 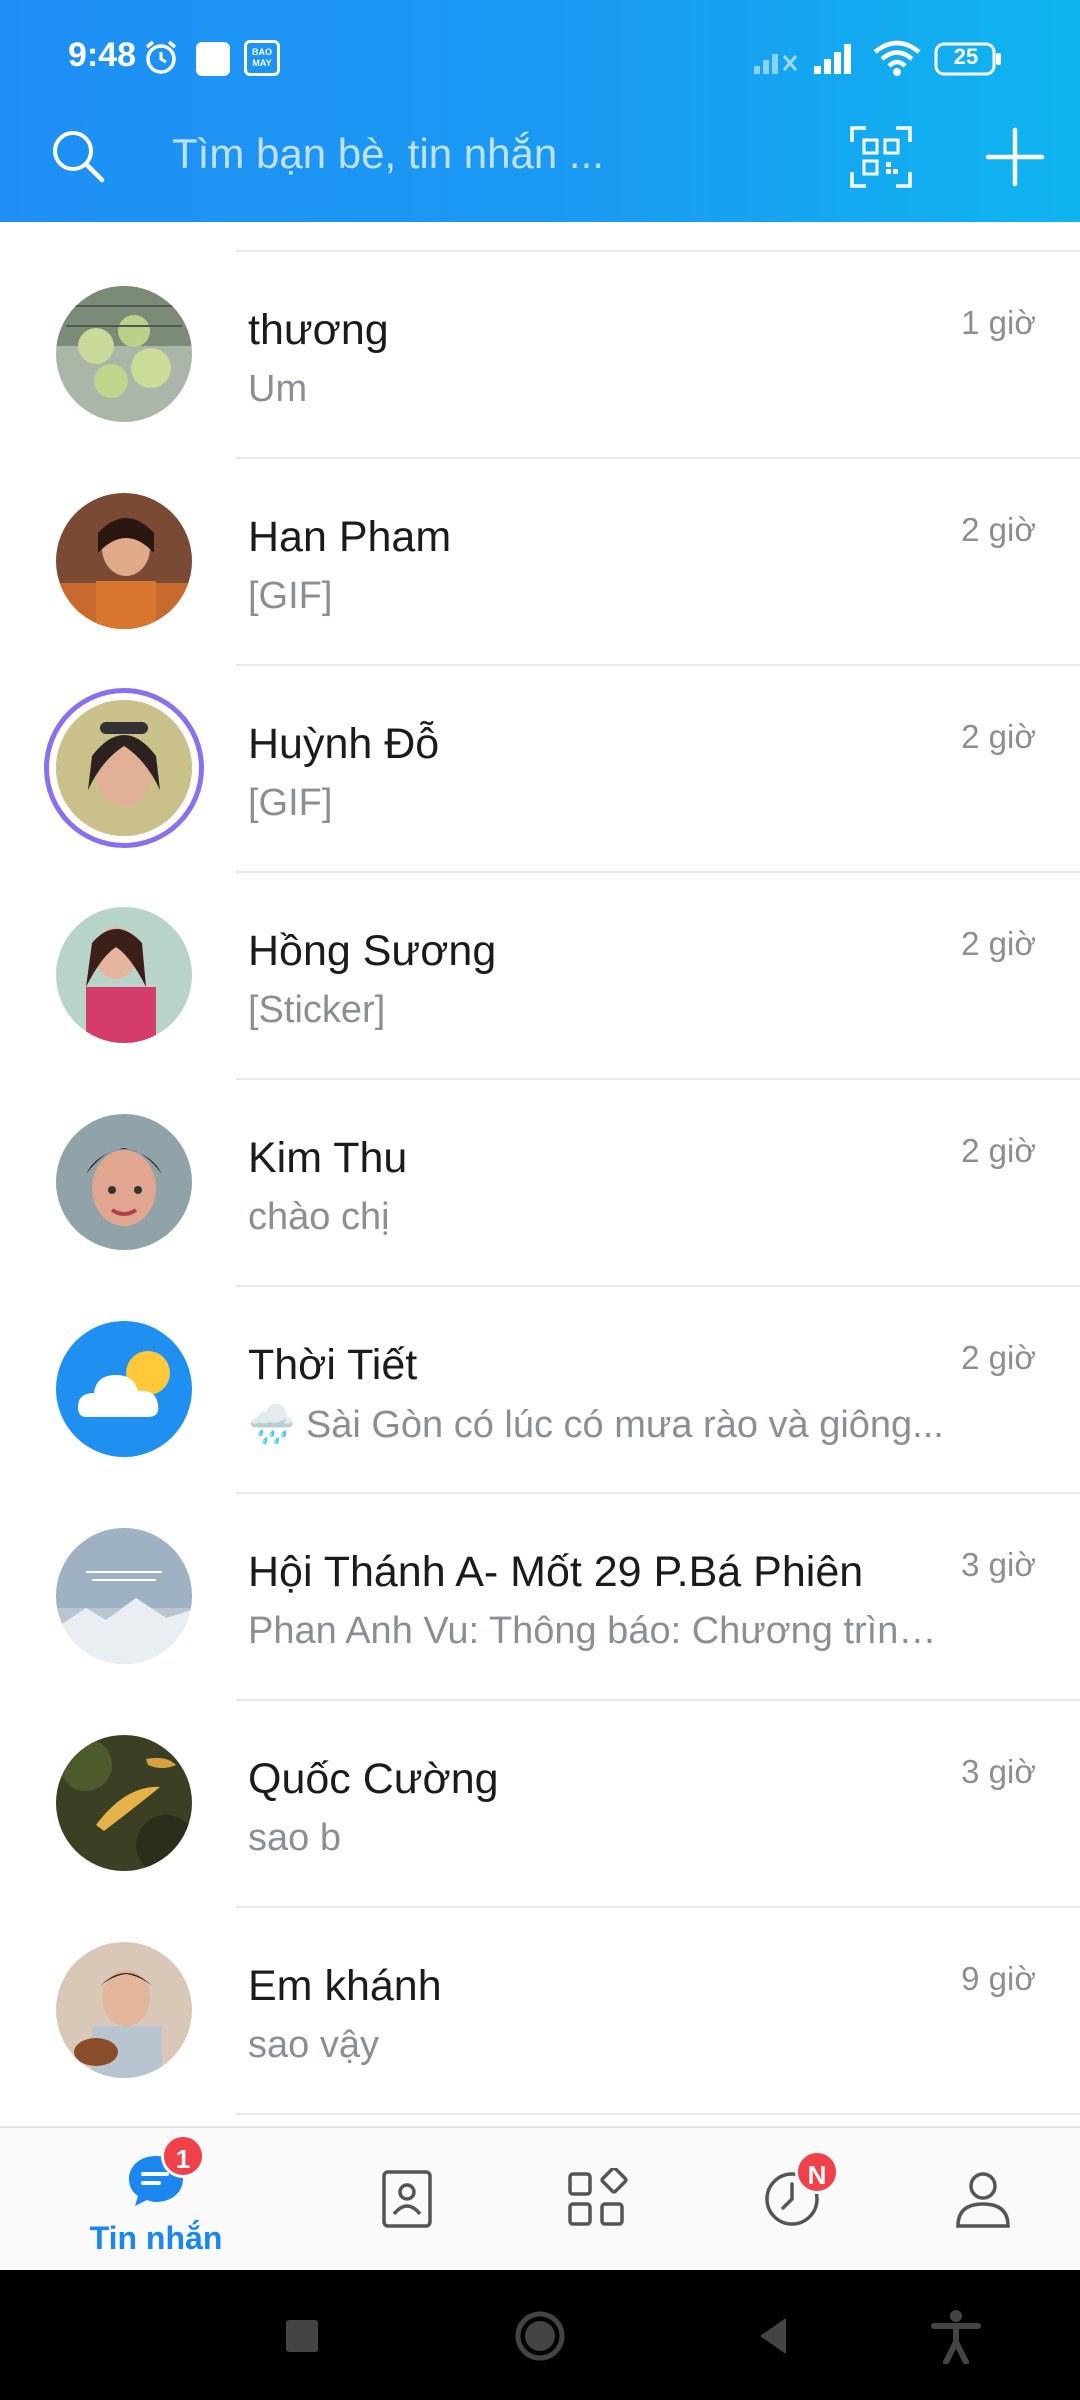 What do you see at coordinates (774, 2336) in the screenshot?
I see `back-button` at bounding box center [774, 2336].